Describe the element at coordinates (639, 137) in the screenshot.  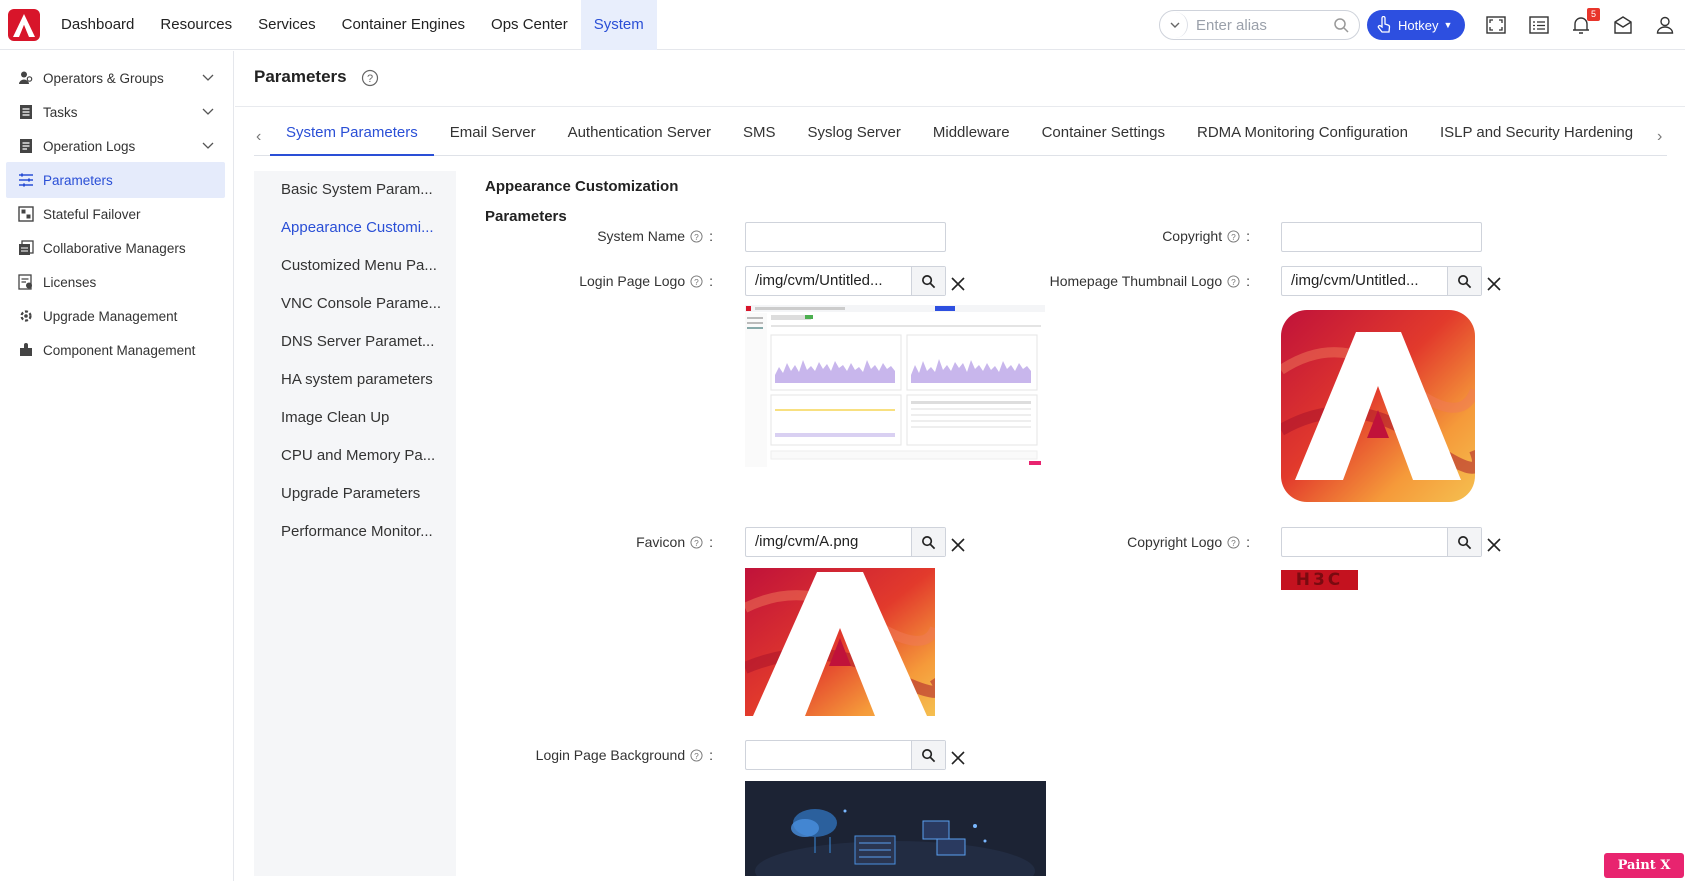
I see `tab-authentication-server: Authentication Server` at that location.